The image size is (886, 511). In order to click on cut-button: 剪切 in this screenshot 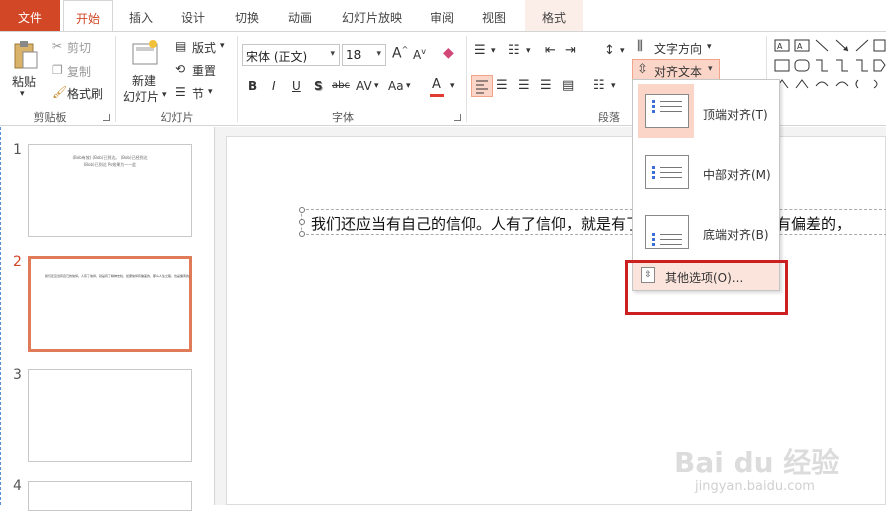, I will do `click(79, 47)`.